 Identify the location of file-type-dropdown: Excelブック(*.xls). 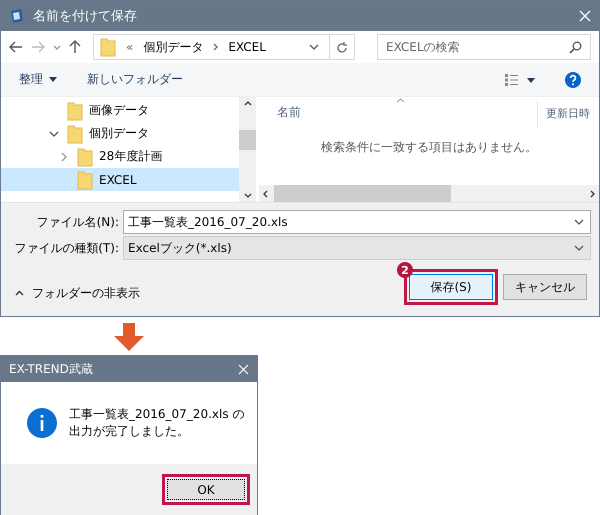
(357, 248).